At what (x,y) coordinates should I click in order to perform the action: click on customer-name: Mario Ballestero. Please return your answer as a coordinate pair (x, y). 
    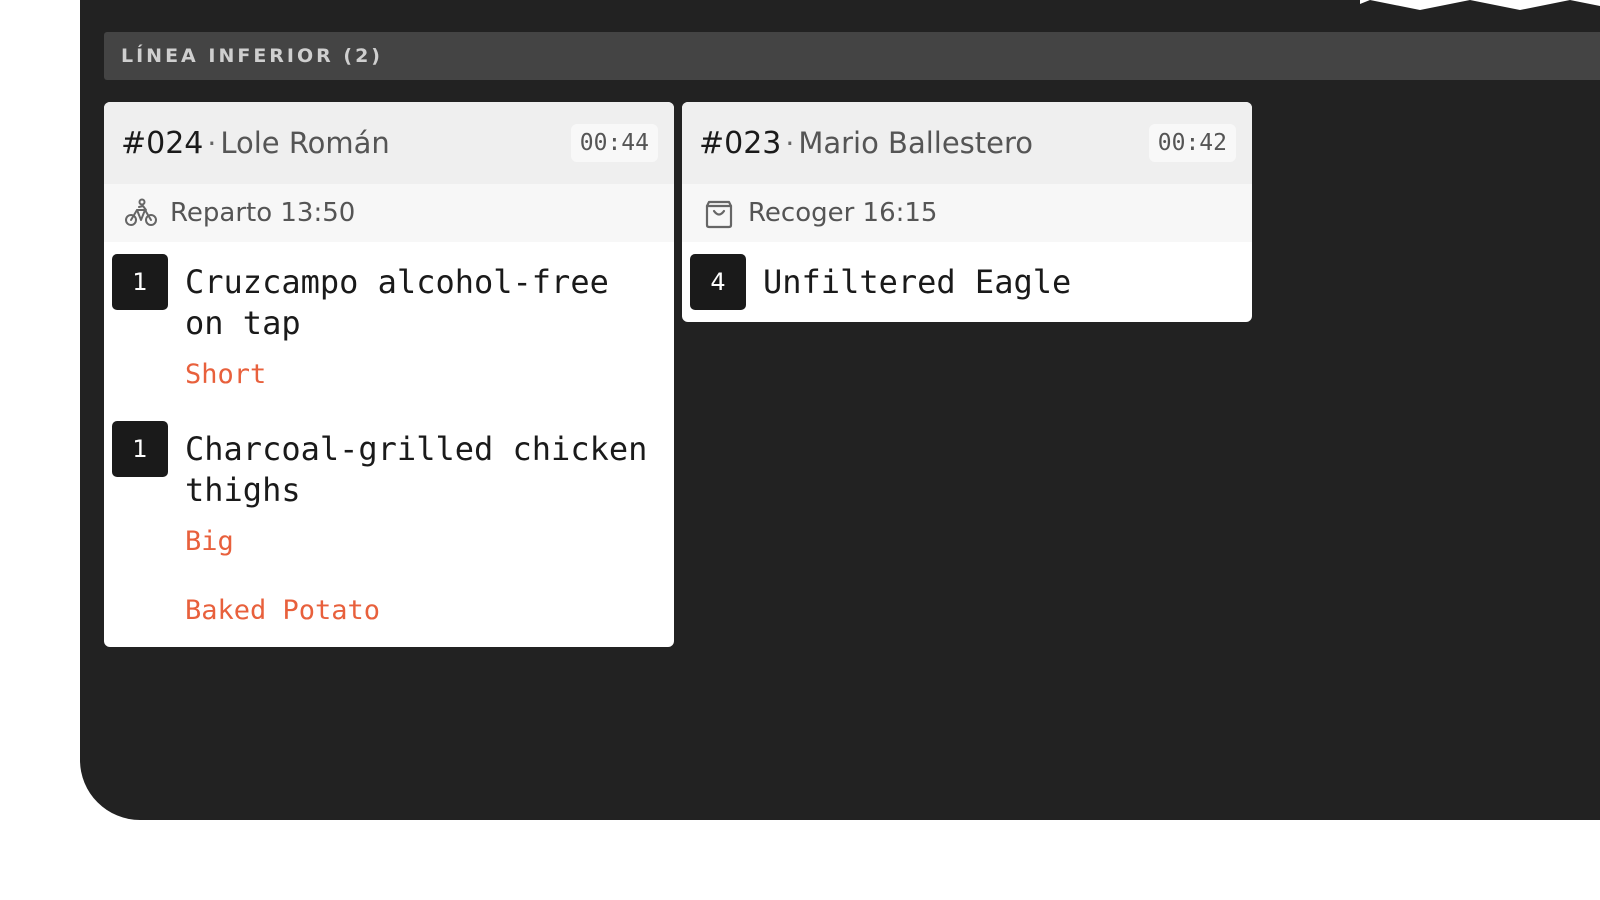
    Looking at the image, I should click on (916, 143).